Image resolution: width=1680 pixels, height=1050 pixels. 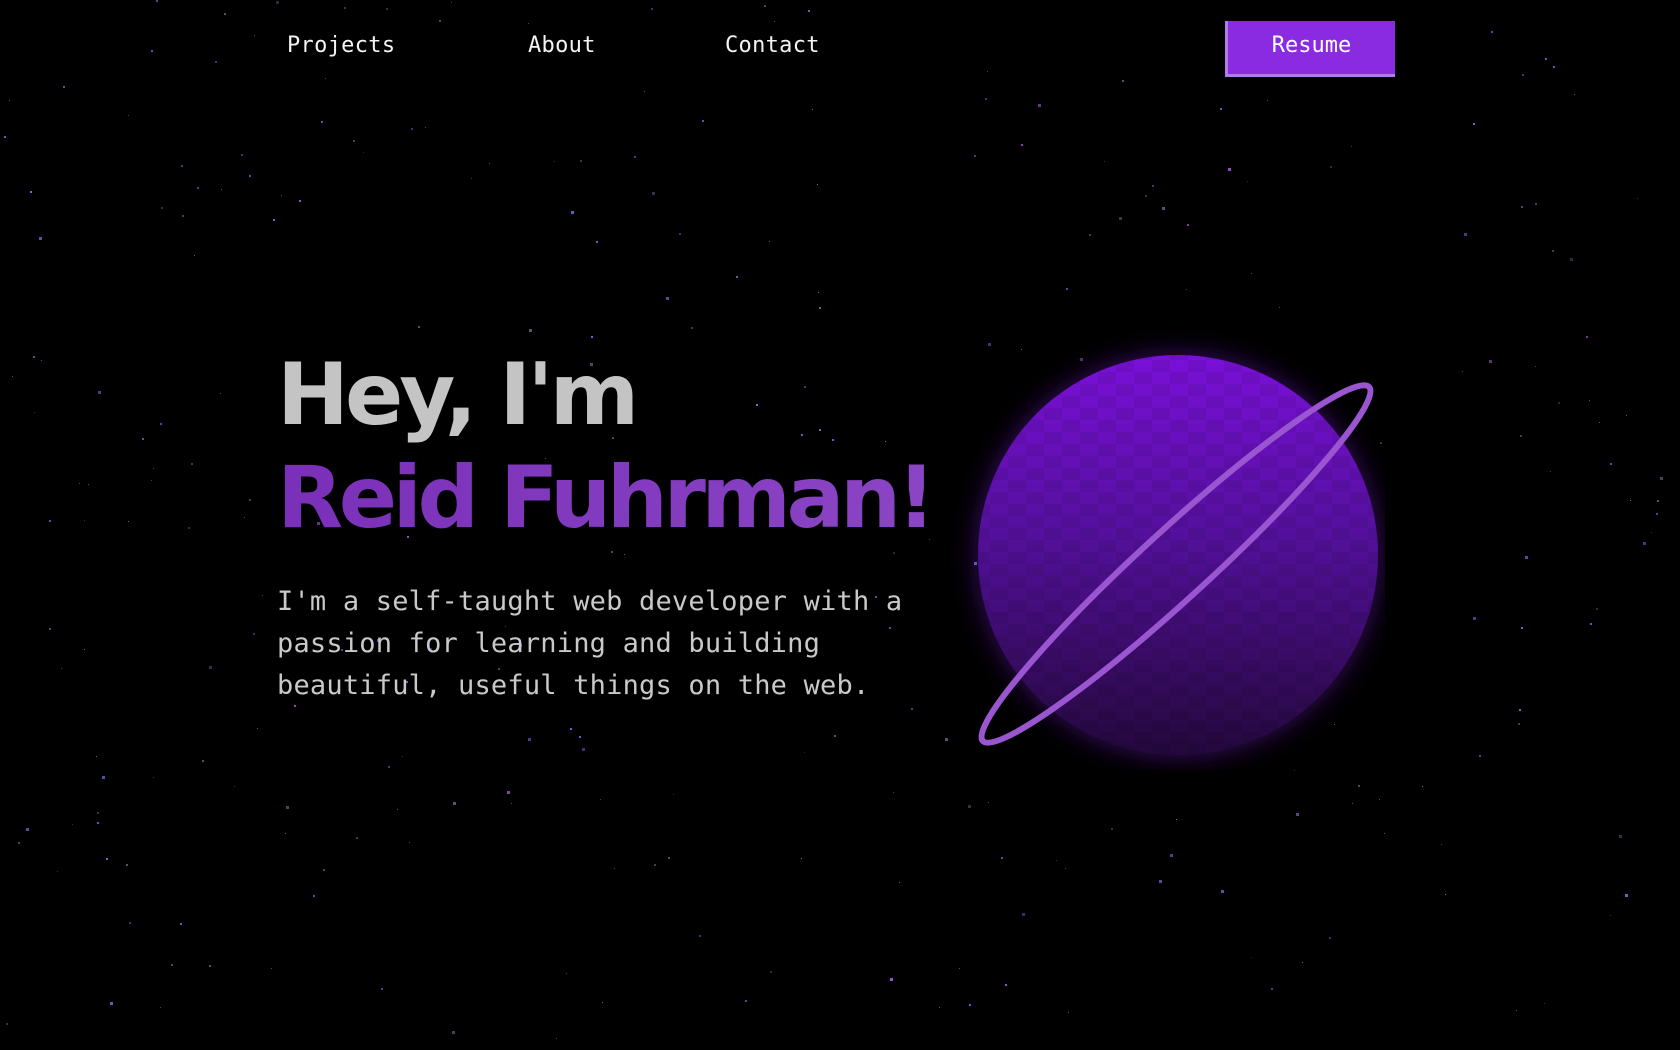 I want to click on nav-link-projects: Projects, so click(x=341, y=45).